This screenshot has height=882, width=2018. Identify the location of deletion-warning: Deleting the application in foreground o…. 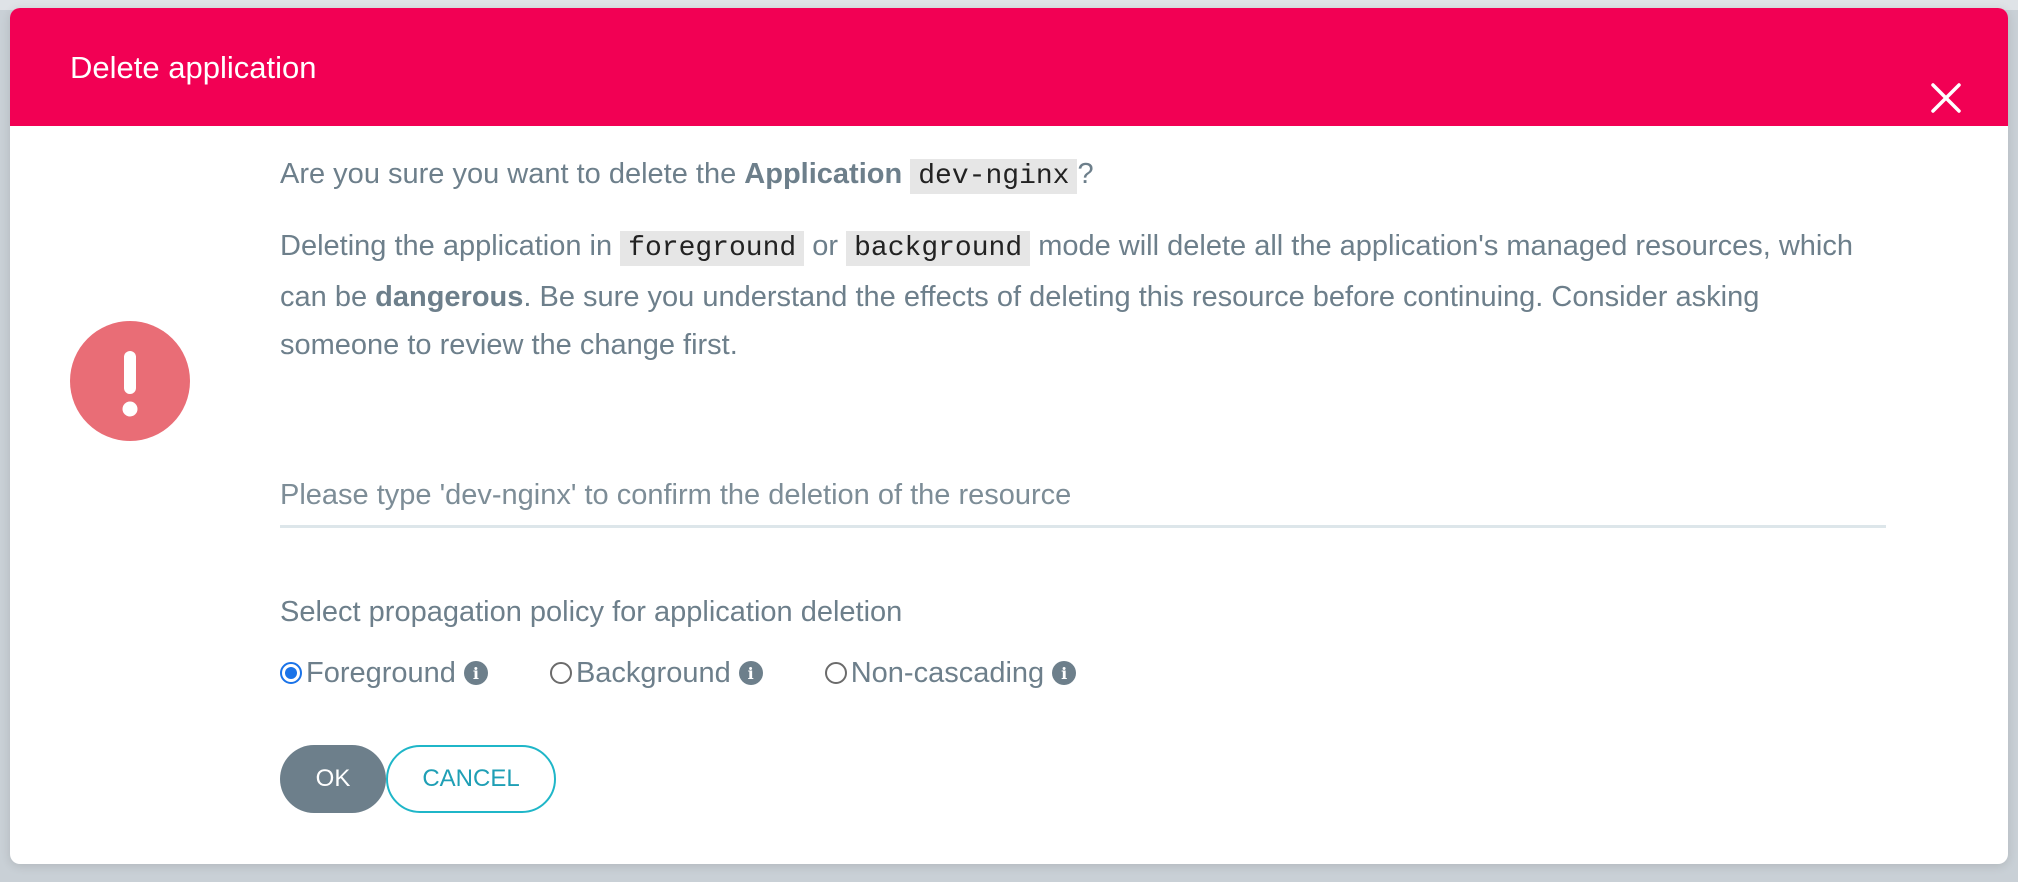
(1075, 295).